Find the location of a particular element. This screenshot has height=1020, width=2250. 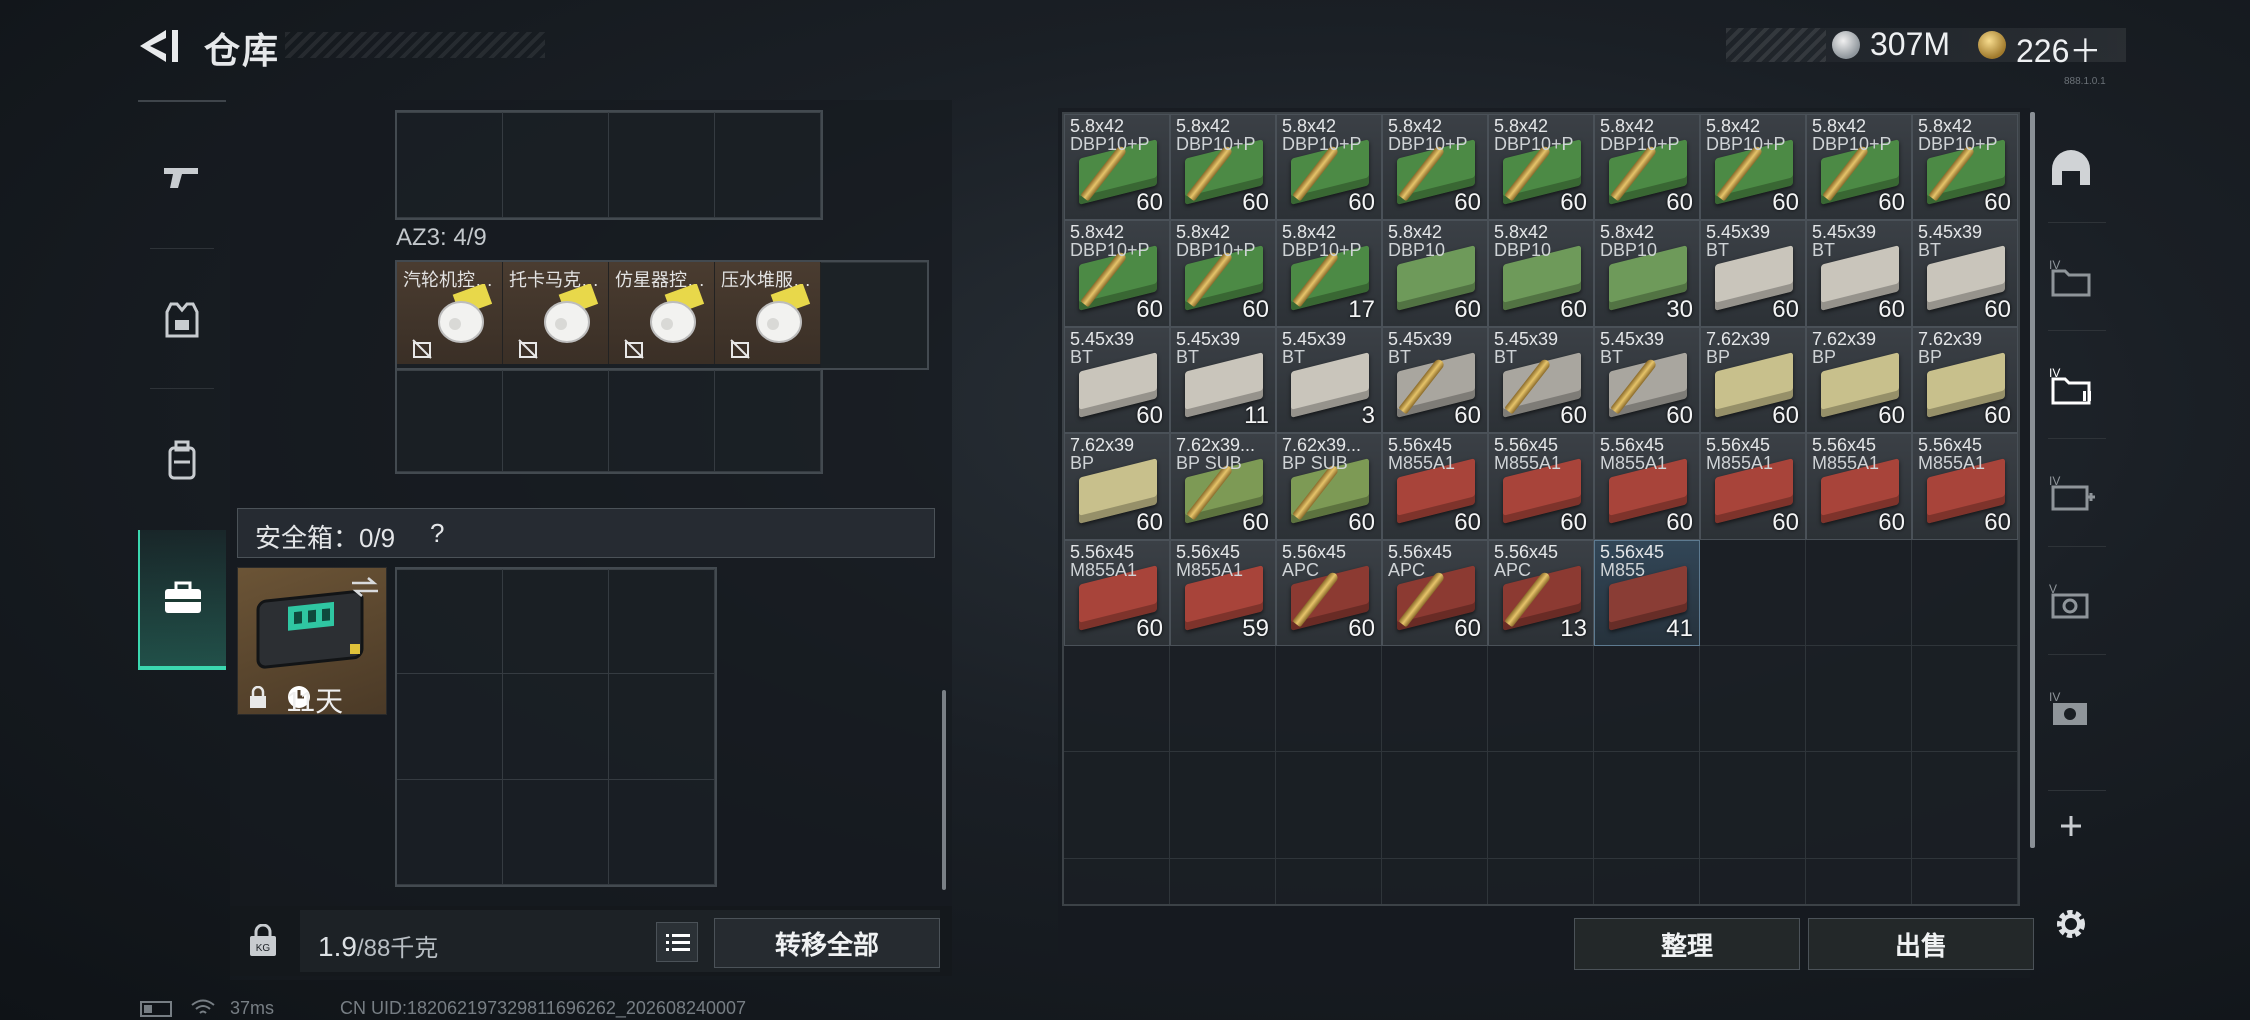

back-button is located at coordinates (160, 46).